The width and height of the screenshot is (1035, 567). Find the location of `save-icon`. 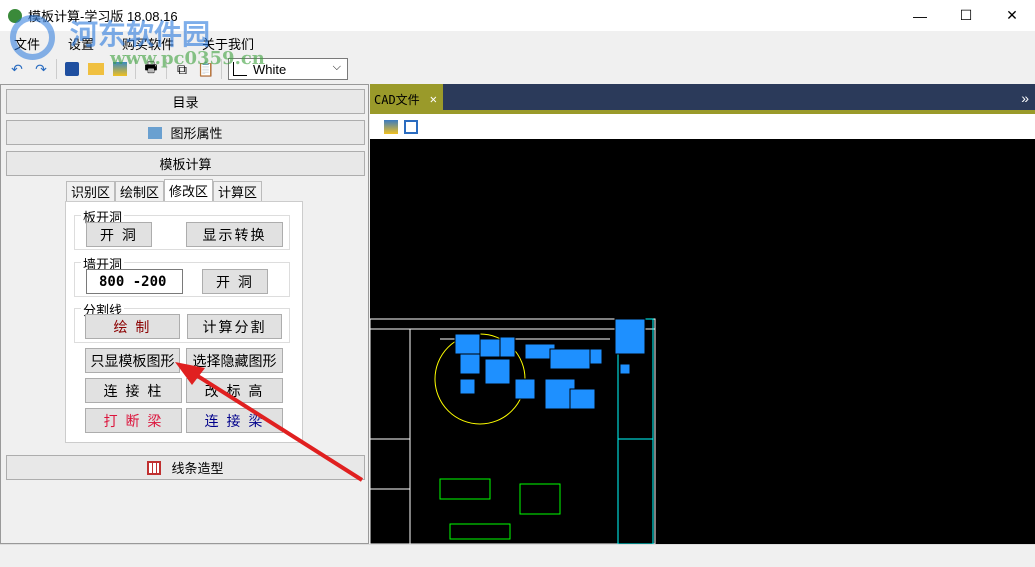

save-icon is located at coordinates (72, 69).